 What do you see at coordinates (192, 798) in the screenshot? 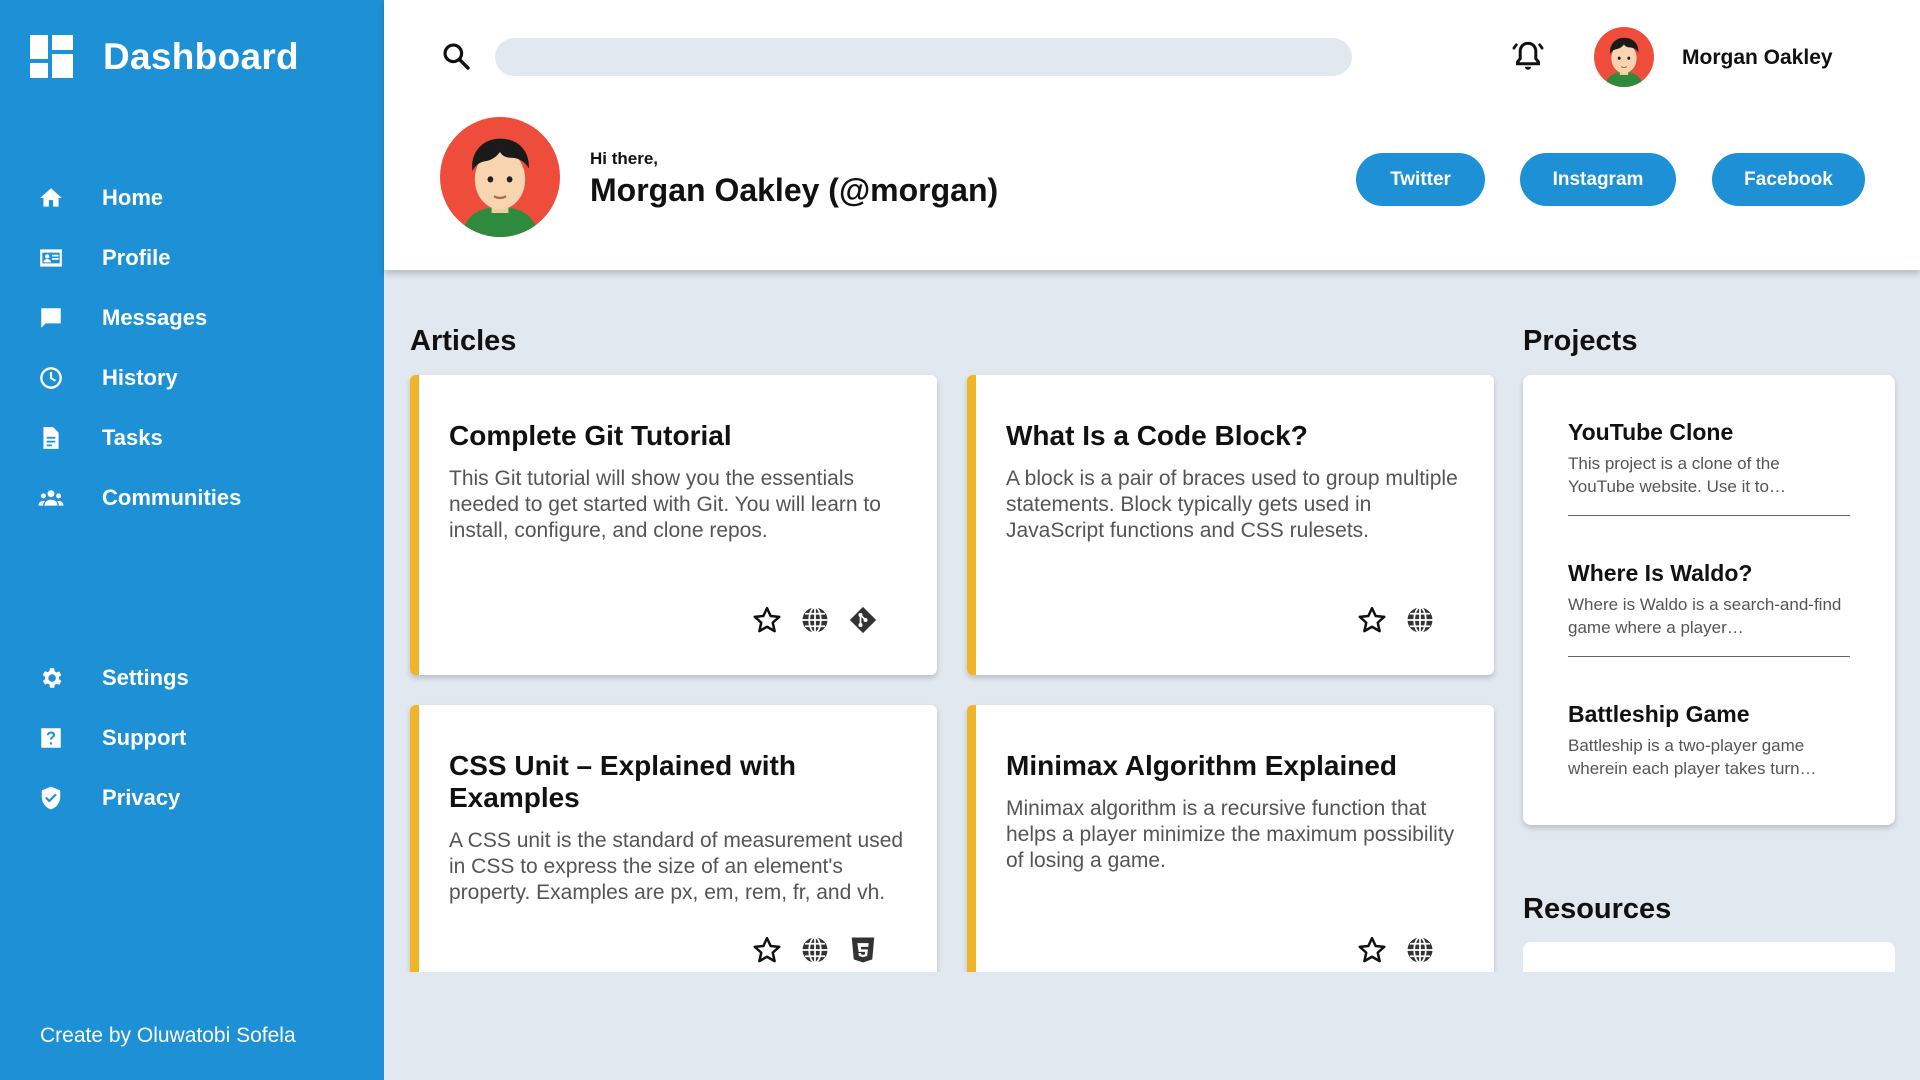
I see `sidebar-item-privacy: Privacy` at bounding box center [192, 798].